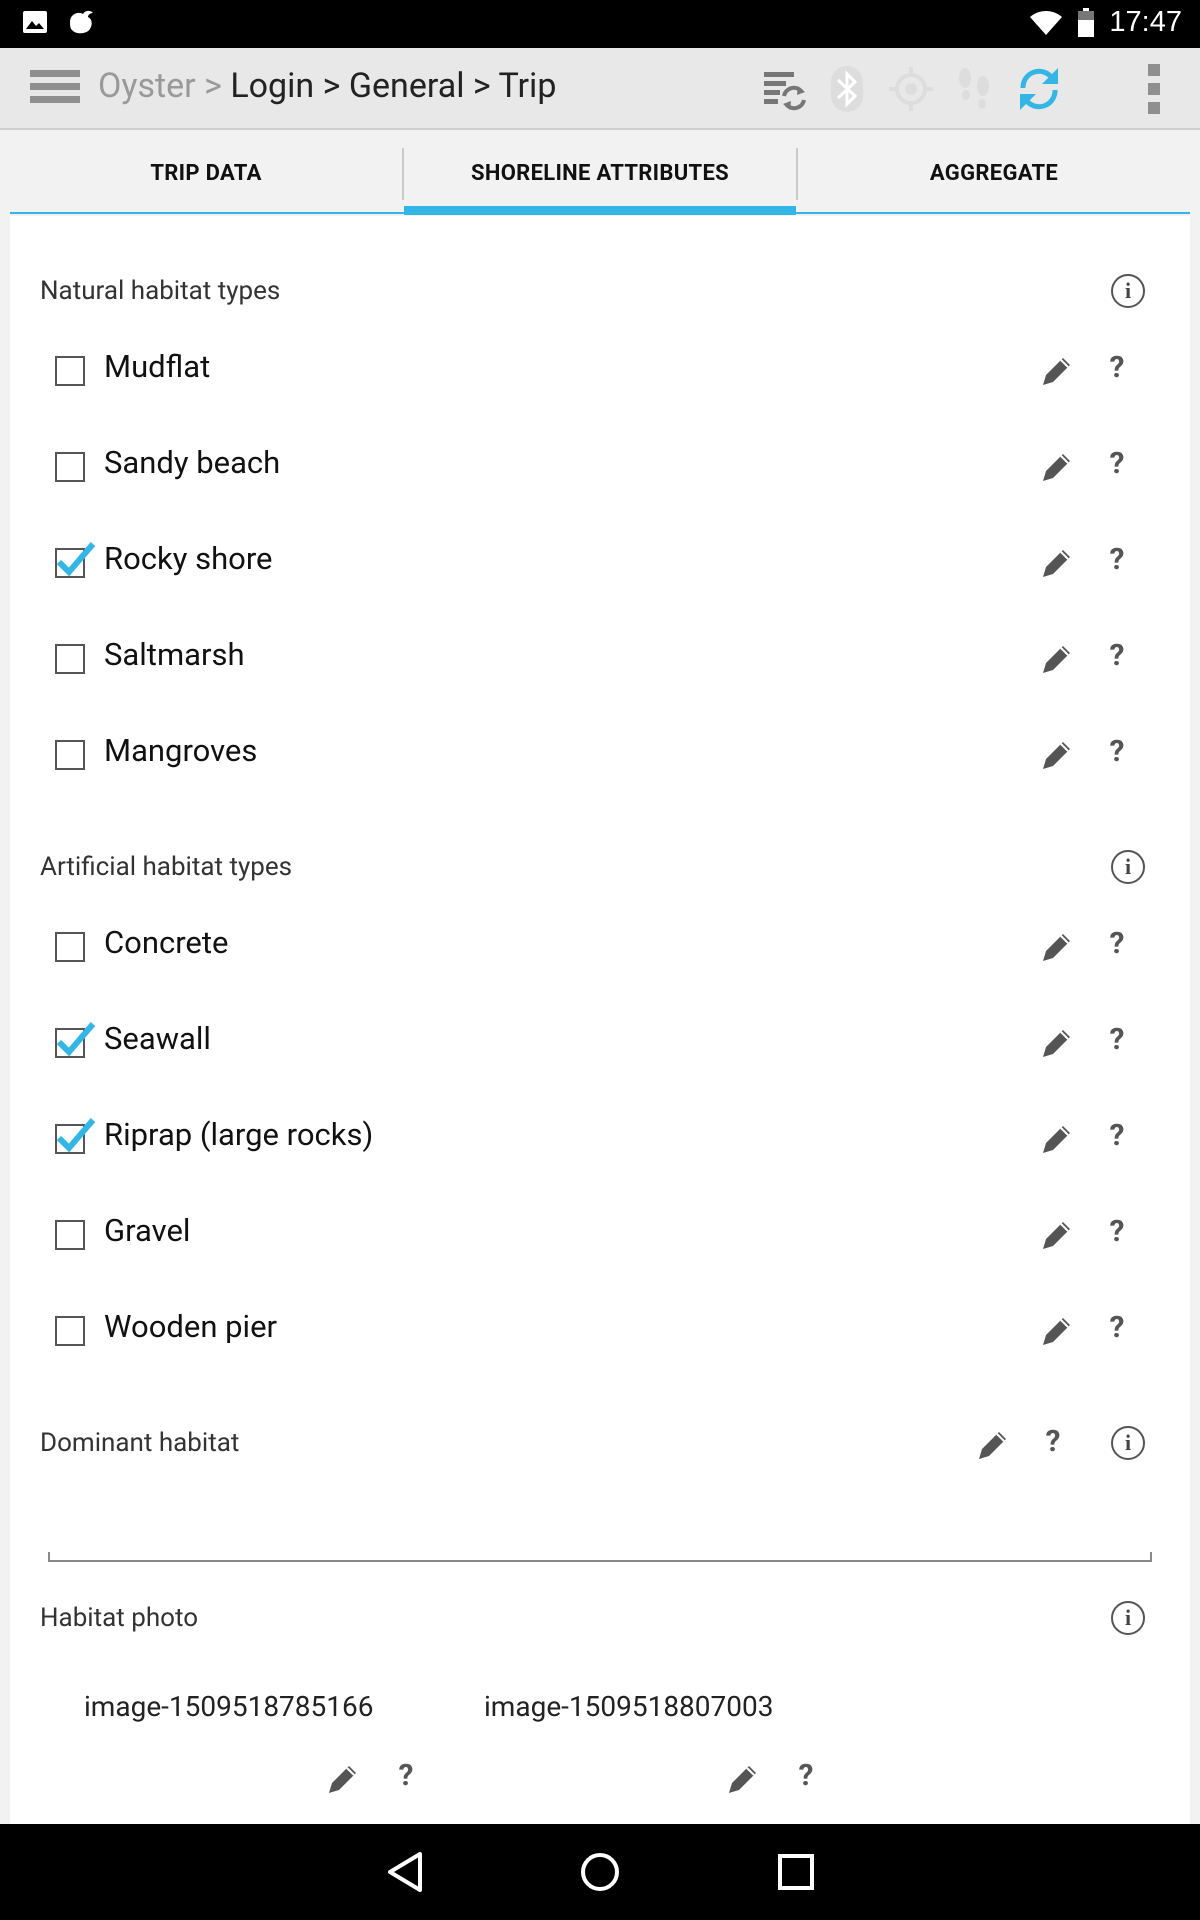 This screenshot has width=1200, height=1920. Describe the element at coordinates (600, 210) in the screenshot. I see `tab-selected-indicator` at that location.